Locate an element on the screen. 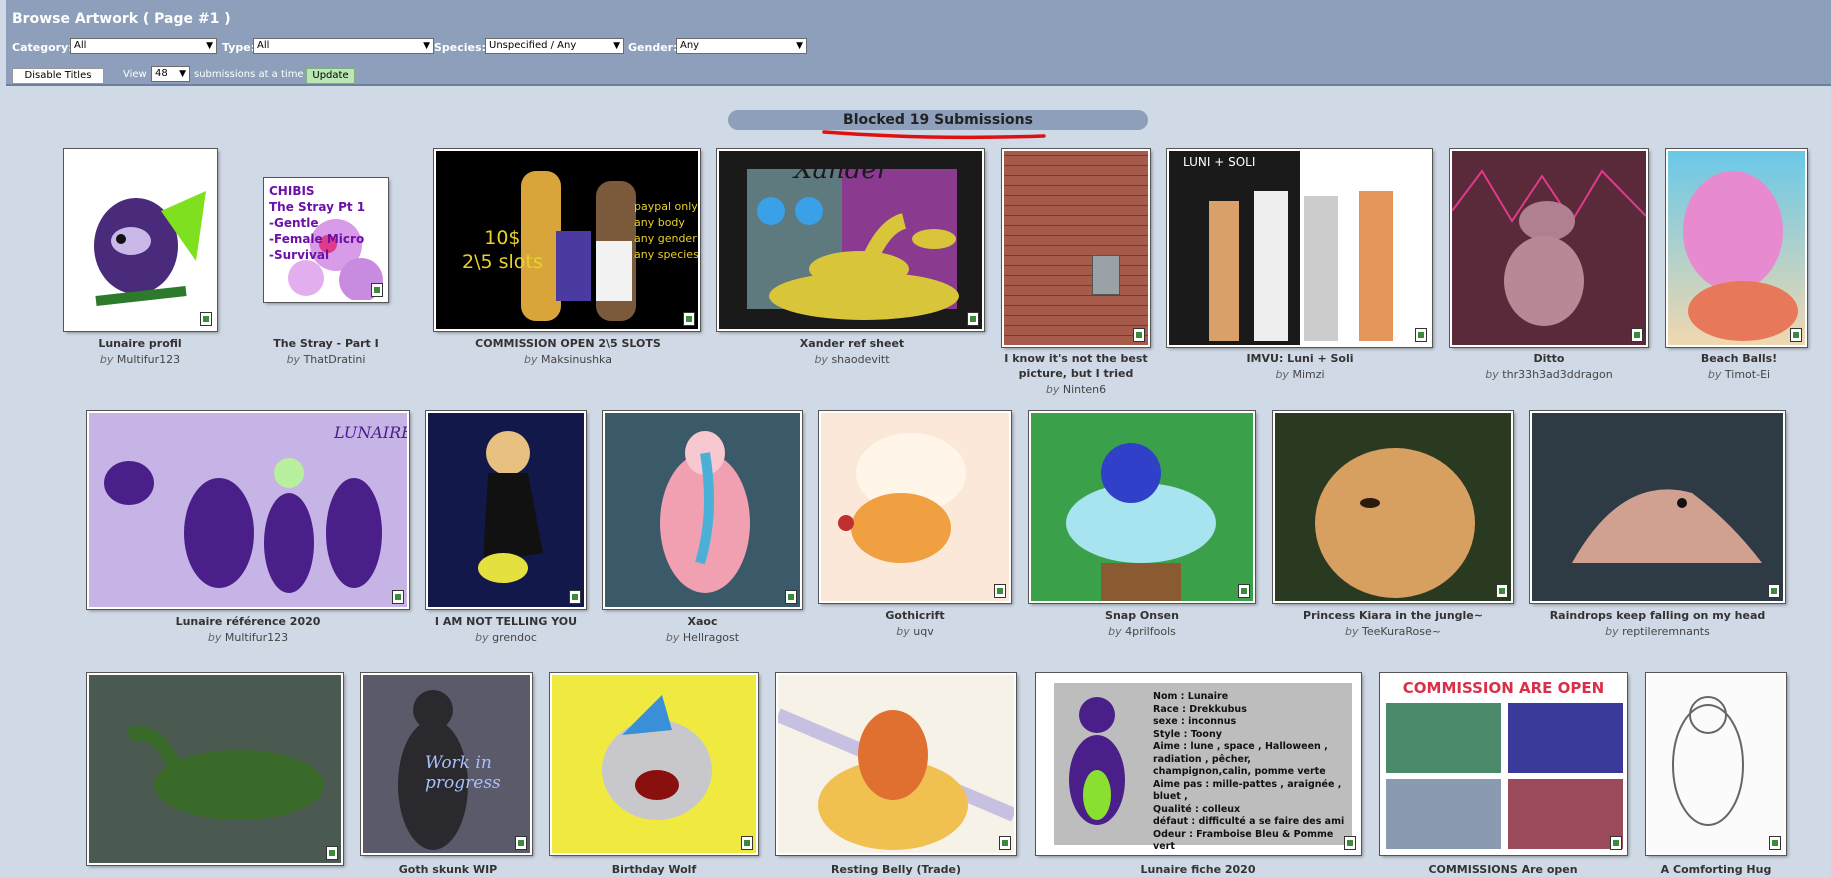  submission-author: by 4prilfools is located at coordinates (1142, 631).